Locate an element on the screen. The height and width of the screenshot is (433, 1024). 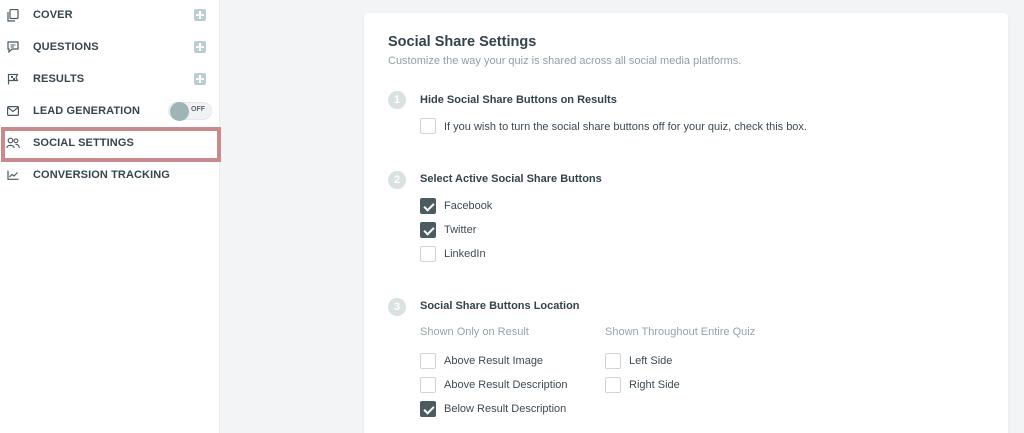
checkbox-label: Above Result Description is located at coordinates (506, 385).